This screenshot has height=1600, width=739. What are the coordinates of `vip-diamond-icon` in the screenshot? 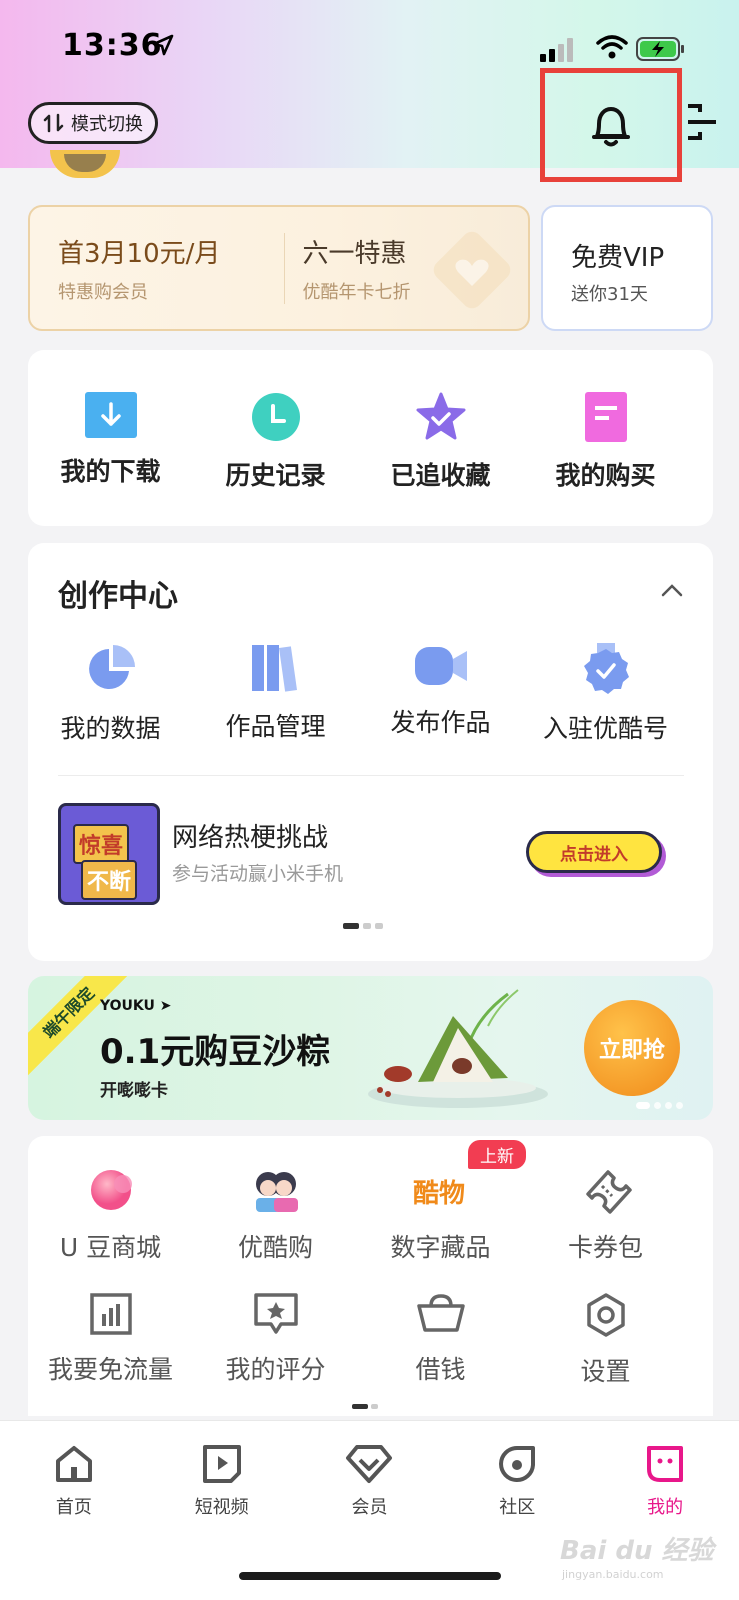 It's located at (369, 1464).